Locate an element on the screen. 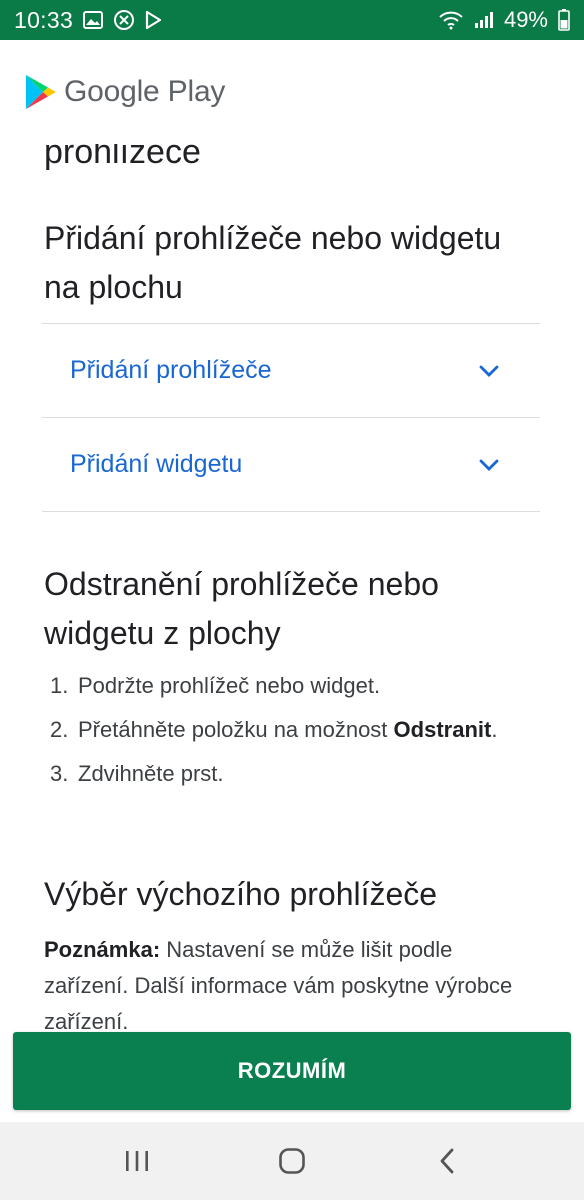 The height and width of the screenshot is (1200, 584). step-number: 2. is located at coordinates (59, 729).